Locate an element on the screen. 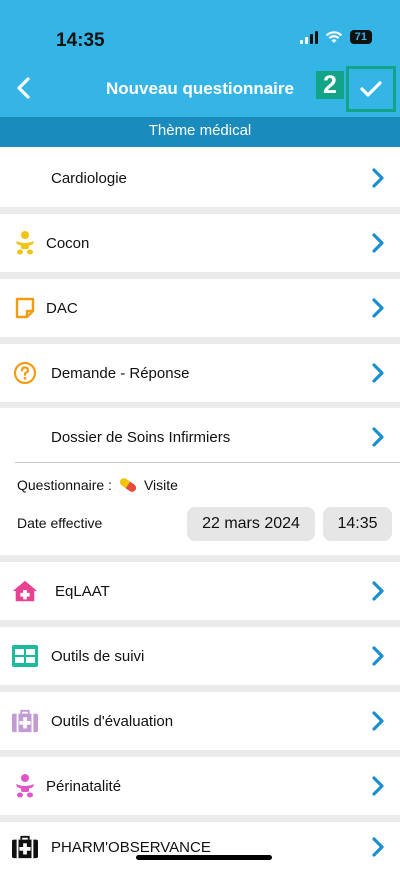 This screenshot has height=872, width=400. list-item-outils-suivi: Outils de suivi is located at coordinates (200, 656).